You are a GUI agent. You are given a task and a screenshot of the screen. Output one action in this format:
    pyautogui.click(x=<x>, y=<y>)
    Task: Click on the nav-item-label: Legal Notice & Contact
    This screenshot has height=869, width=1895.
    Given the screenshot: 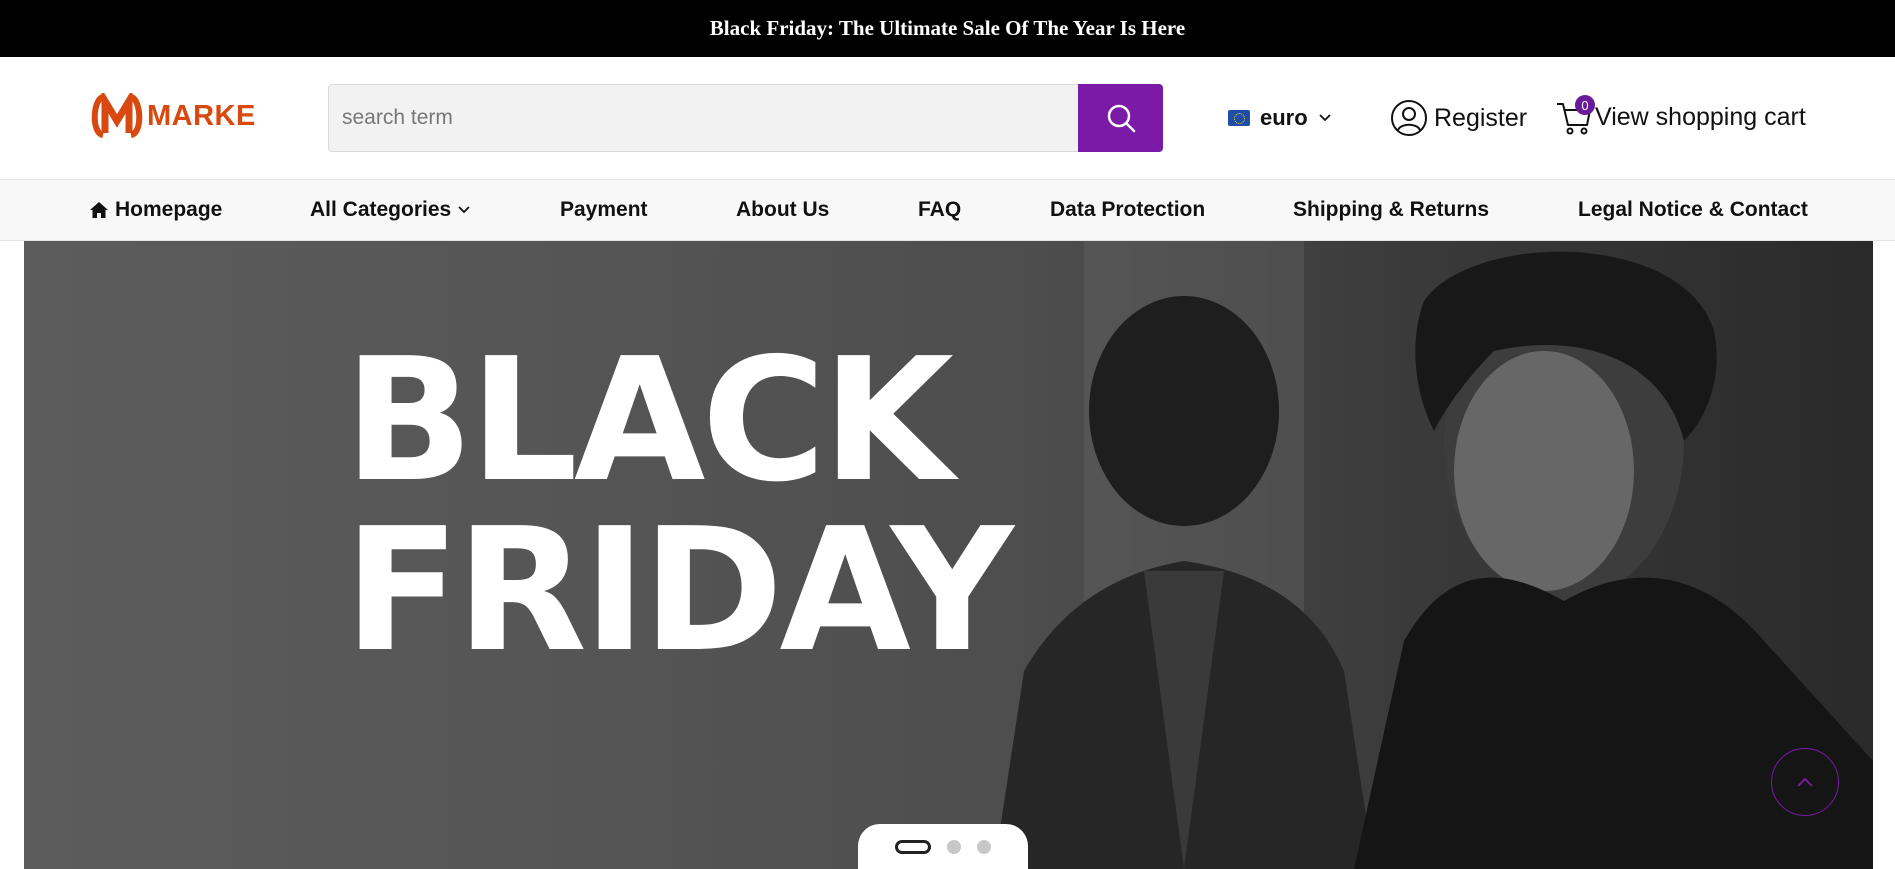 What is the action you would take?
    pyautogui.click(x=1693, y=209)
    